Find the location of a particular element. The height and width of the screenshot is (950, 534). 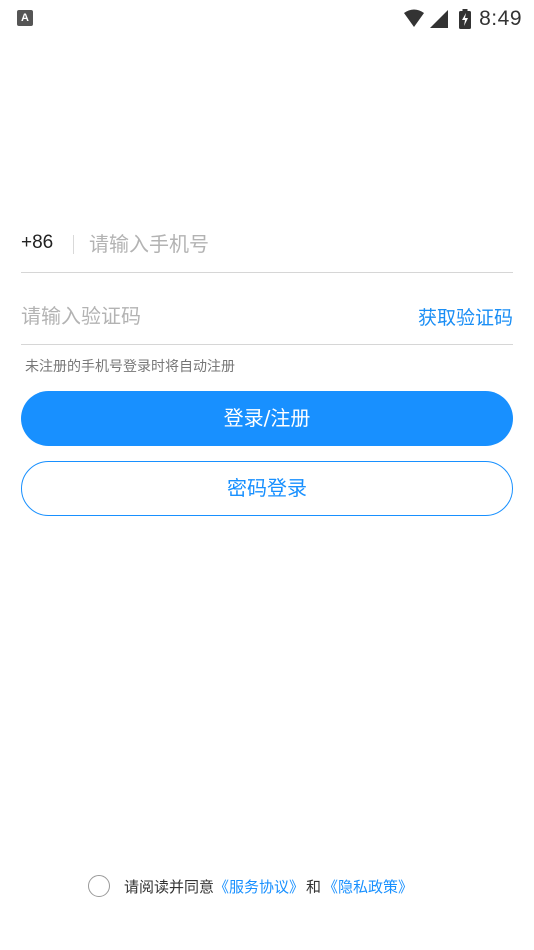

code-input is located at coordinates (171, 316).